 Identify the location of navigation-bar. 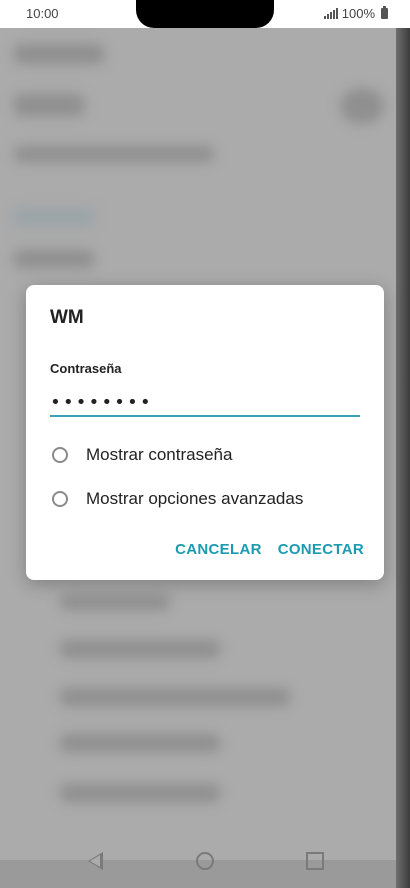
(200, 862).